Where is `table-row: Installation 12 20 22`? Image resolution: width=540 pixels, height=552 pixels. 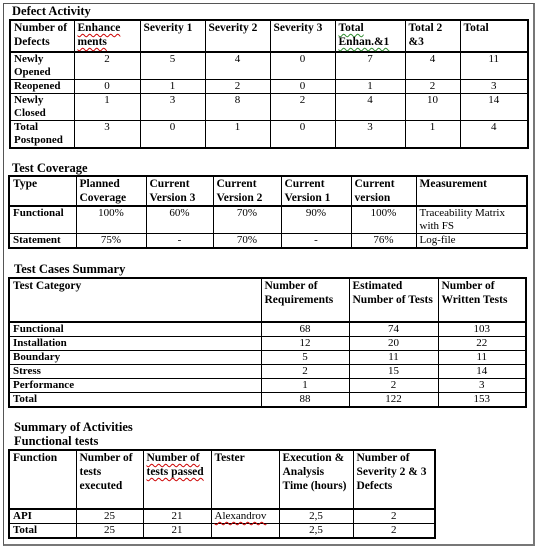
table-row: Installation 12 20 22 is located at coordinates (267, 343).